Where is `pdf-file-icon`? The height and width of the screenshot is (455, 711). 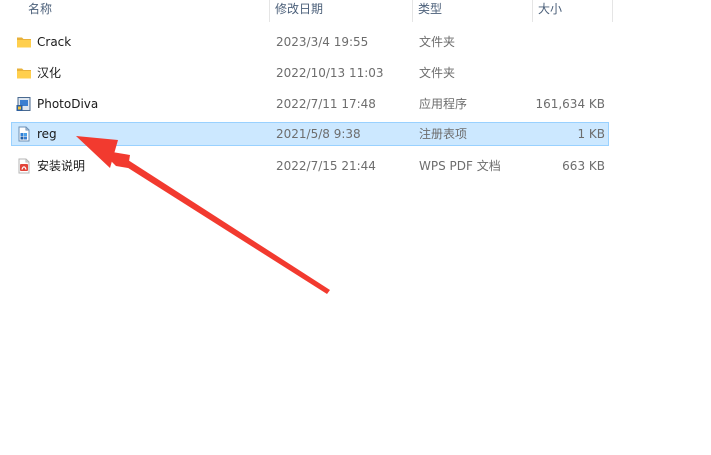
pdf-file-icon is located at coordinates (24, 166).